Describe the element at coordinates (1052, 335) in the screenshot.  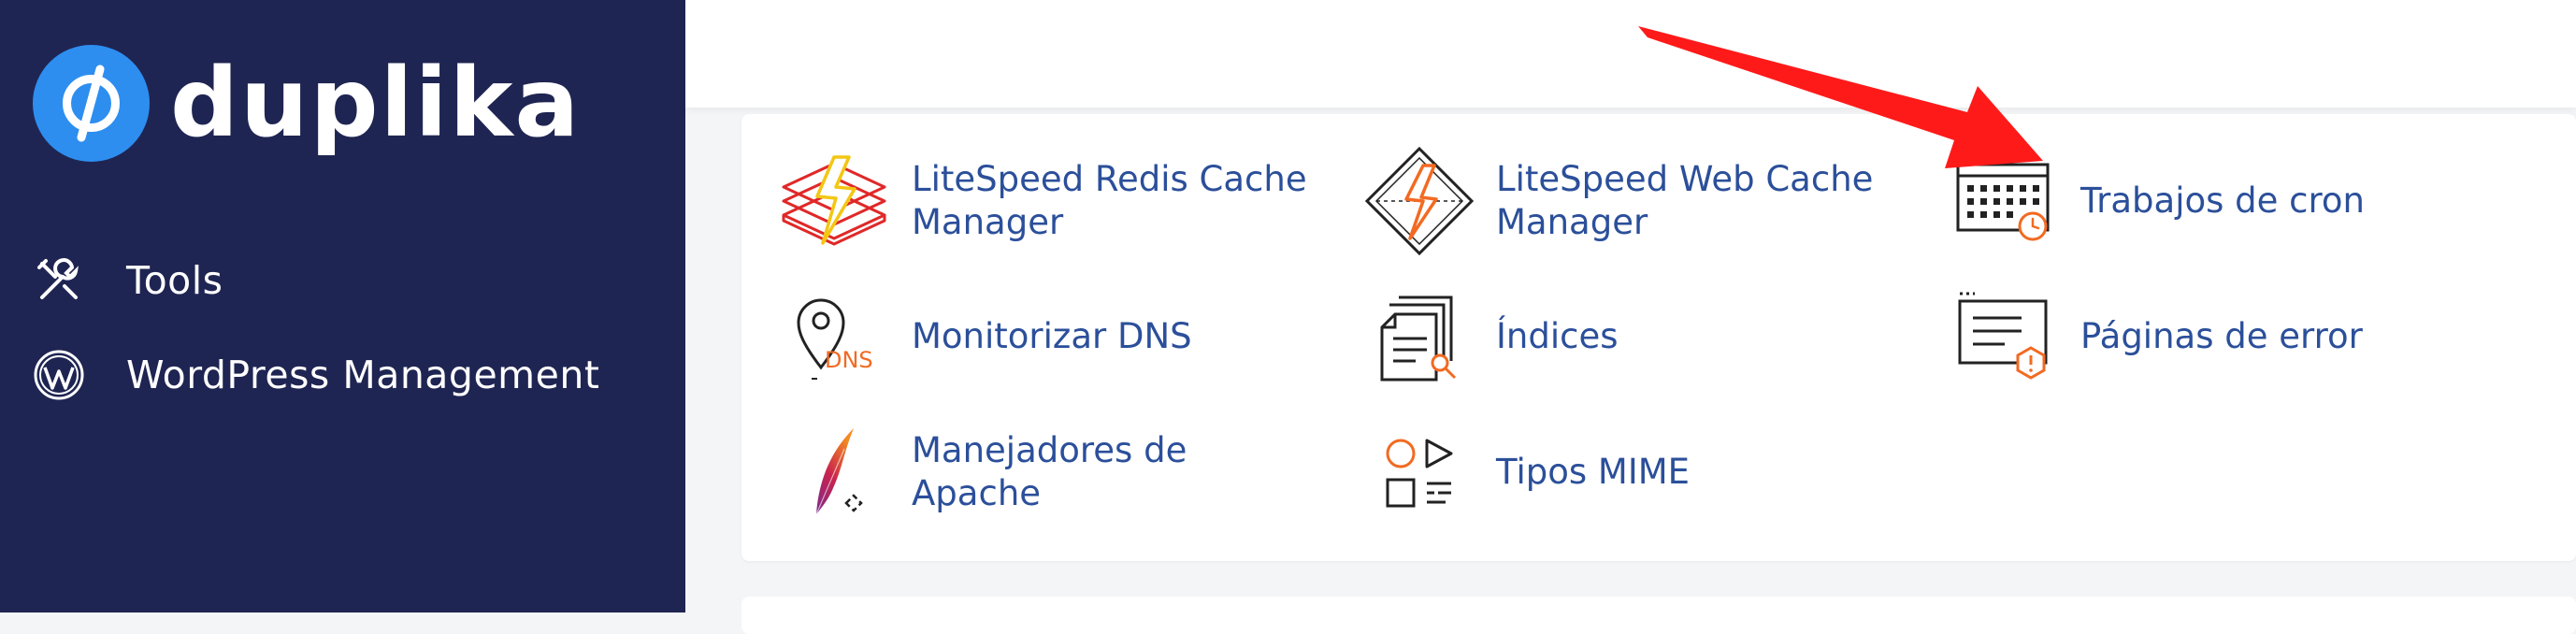
I see `tool-label: Monitorizar DNS` at that location.